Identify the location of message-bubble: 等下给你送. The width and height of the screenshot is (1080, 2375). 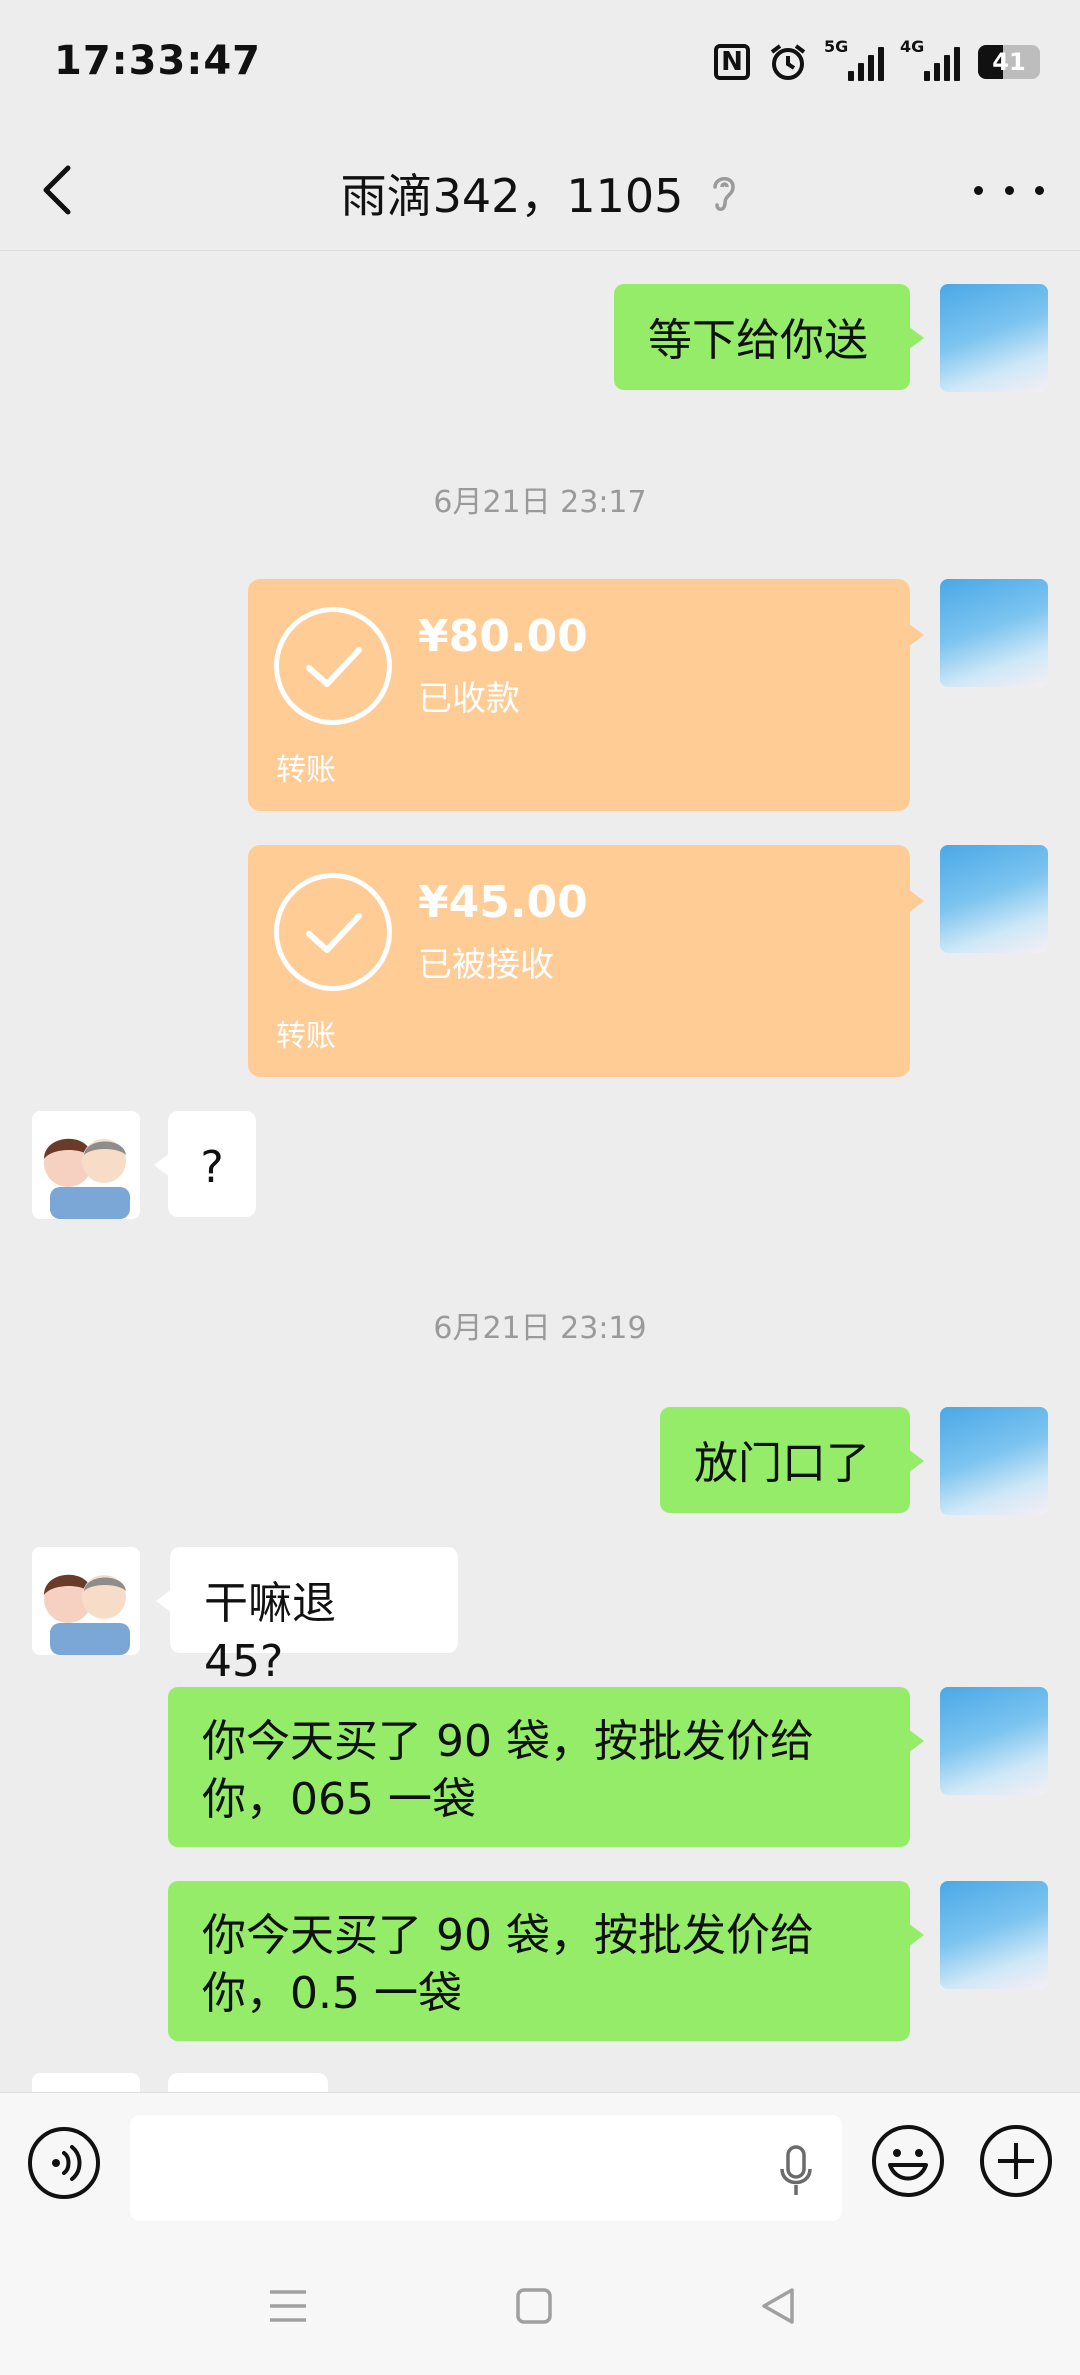
(769, 337).